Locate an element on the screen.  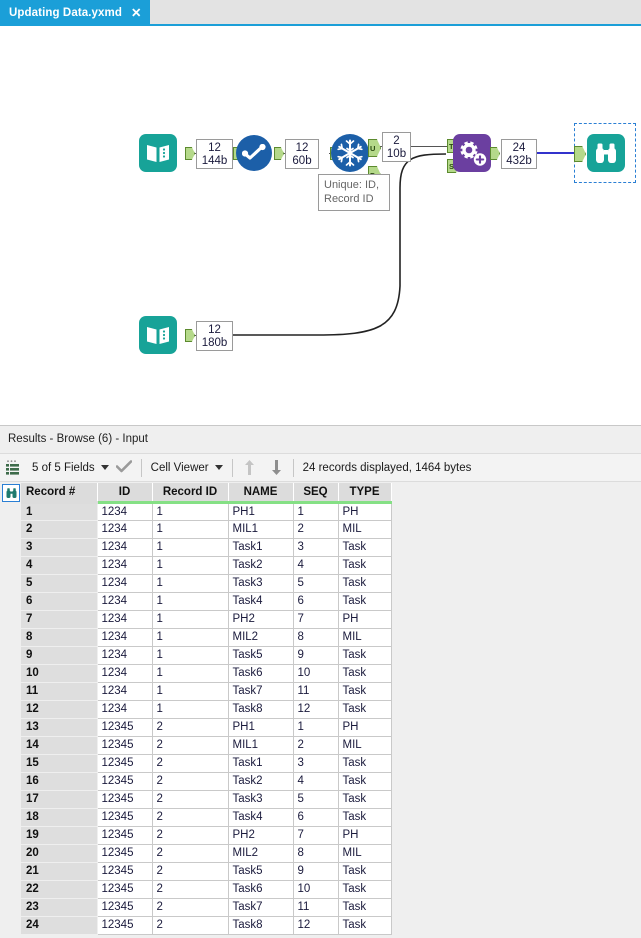
anchor-output-append is located at coordinates (495, 153).